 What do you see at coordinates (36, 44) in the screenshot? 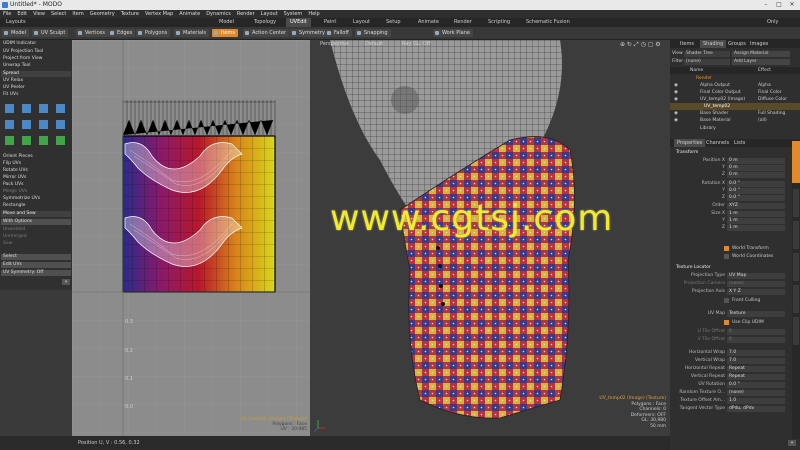
I see `udim-indicator-button: UDIM Indicator` at bounding box center [36, 44].